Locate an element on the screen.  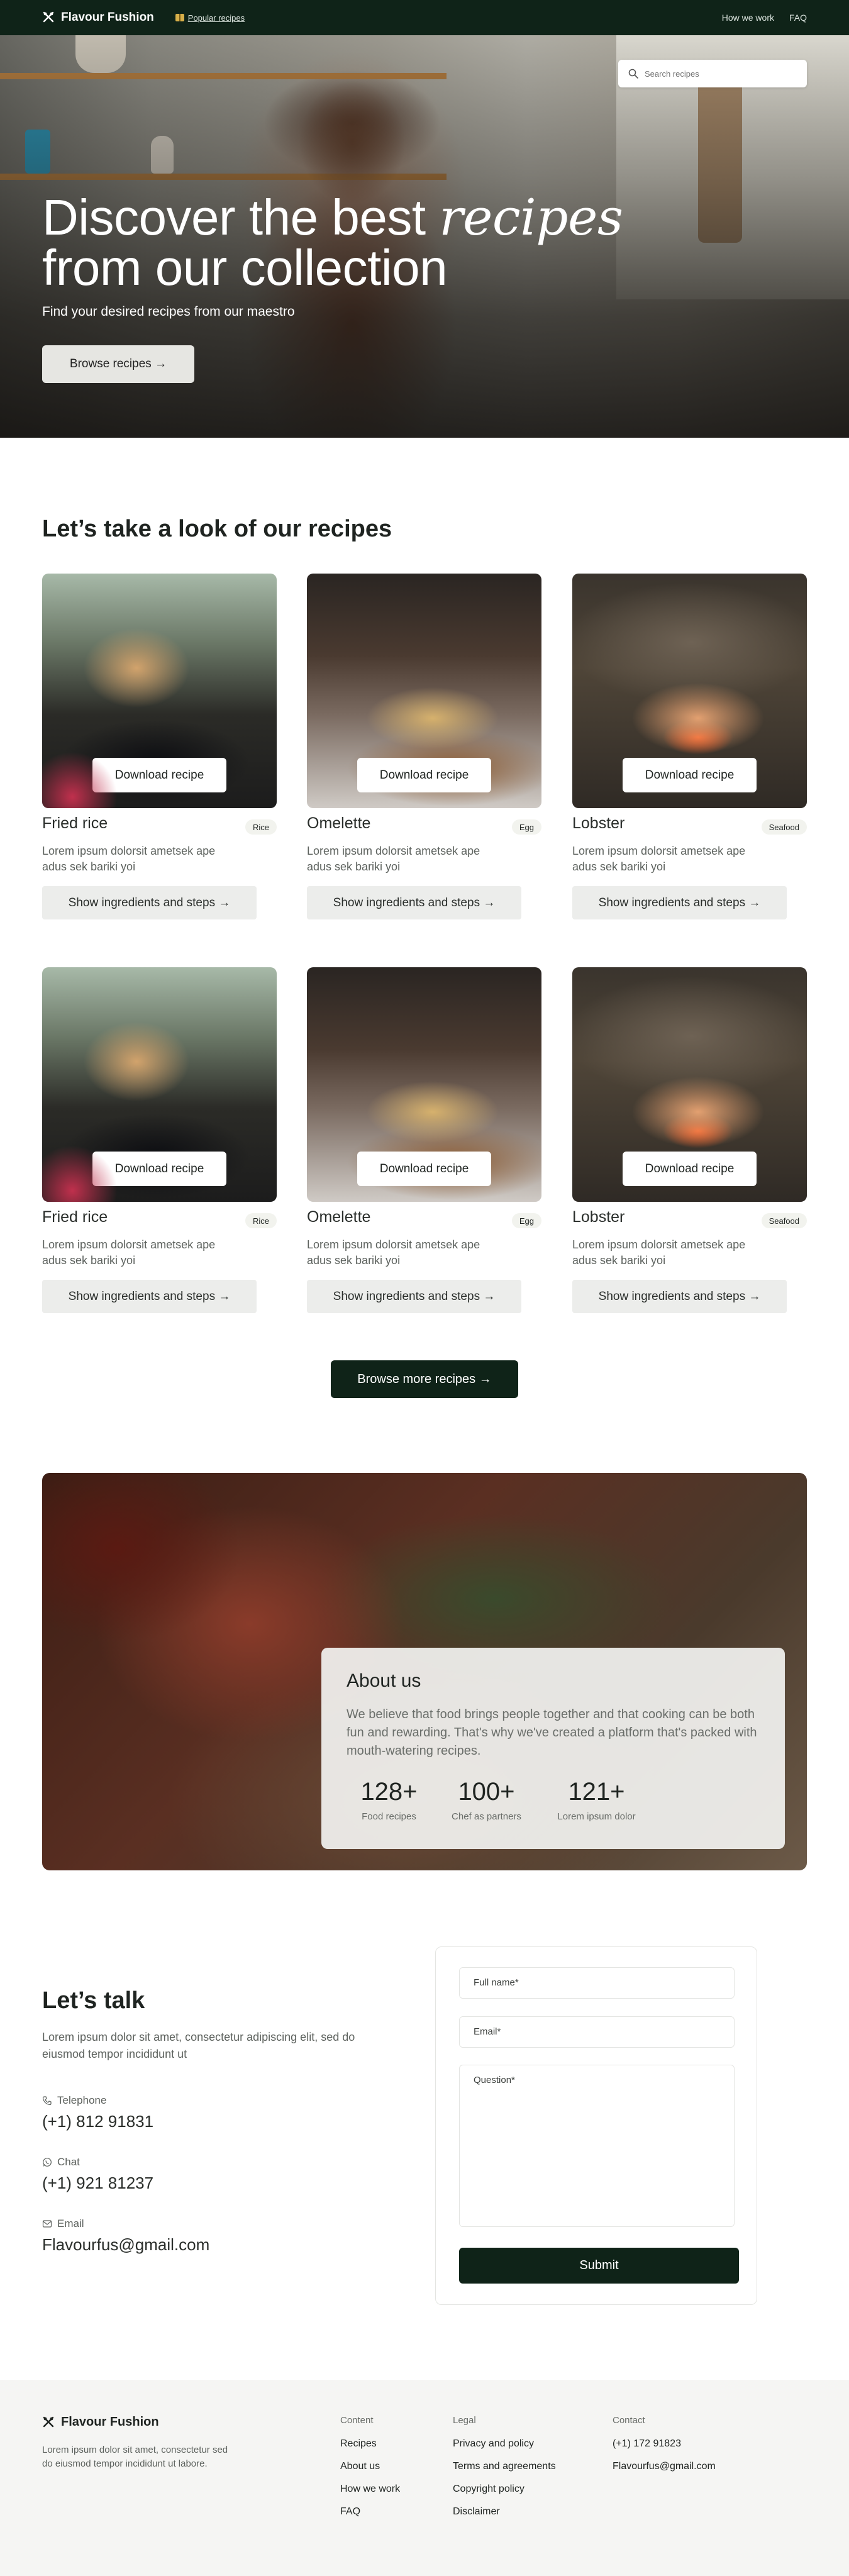
footer-link-privacy: Privacy and policy is located at coordinates (505, 2449).